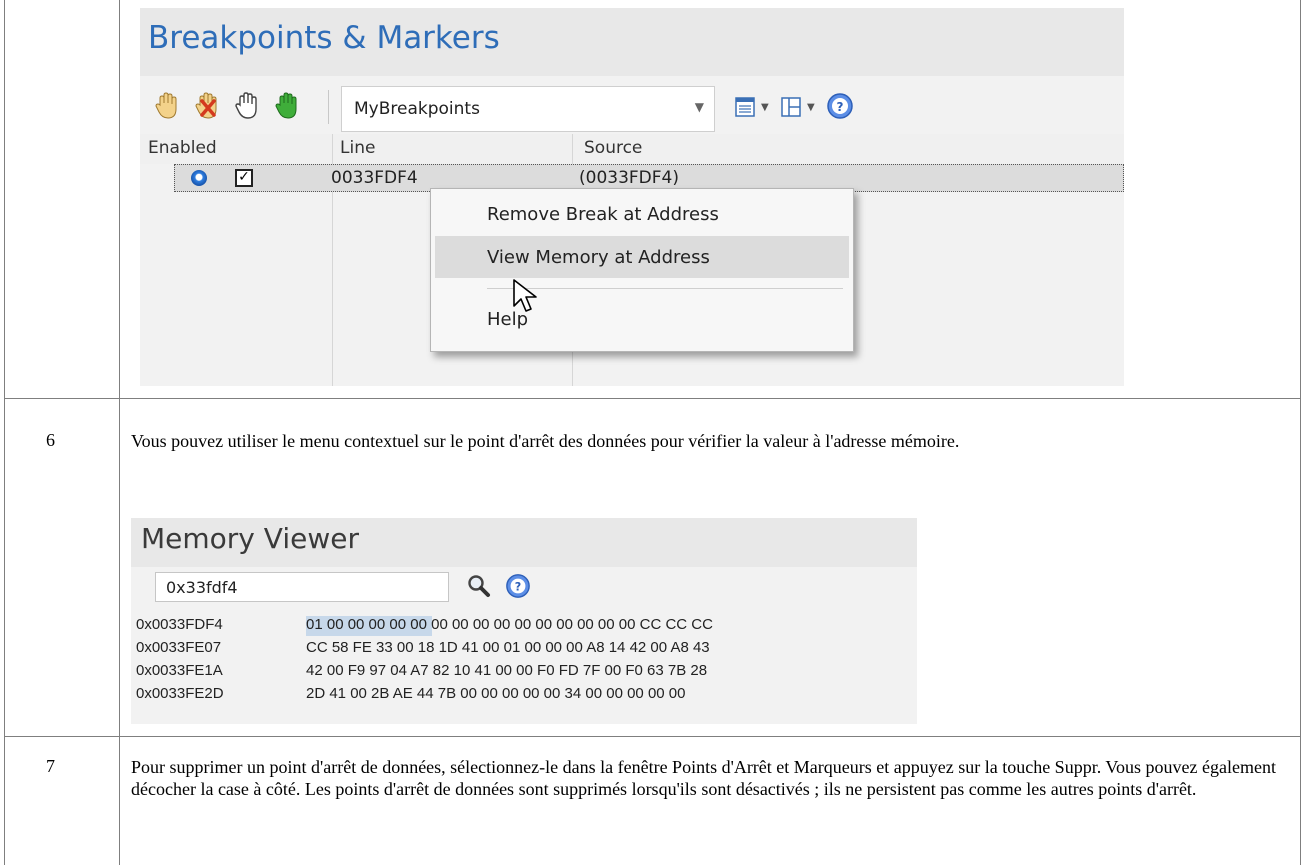 The width and height of the screenshot is (1306, 865). Describe the element at coordinates (50, 766) in the screenshot. I see `step-number: 7` at that location.